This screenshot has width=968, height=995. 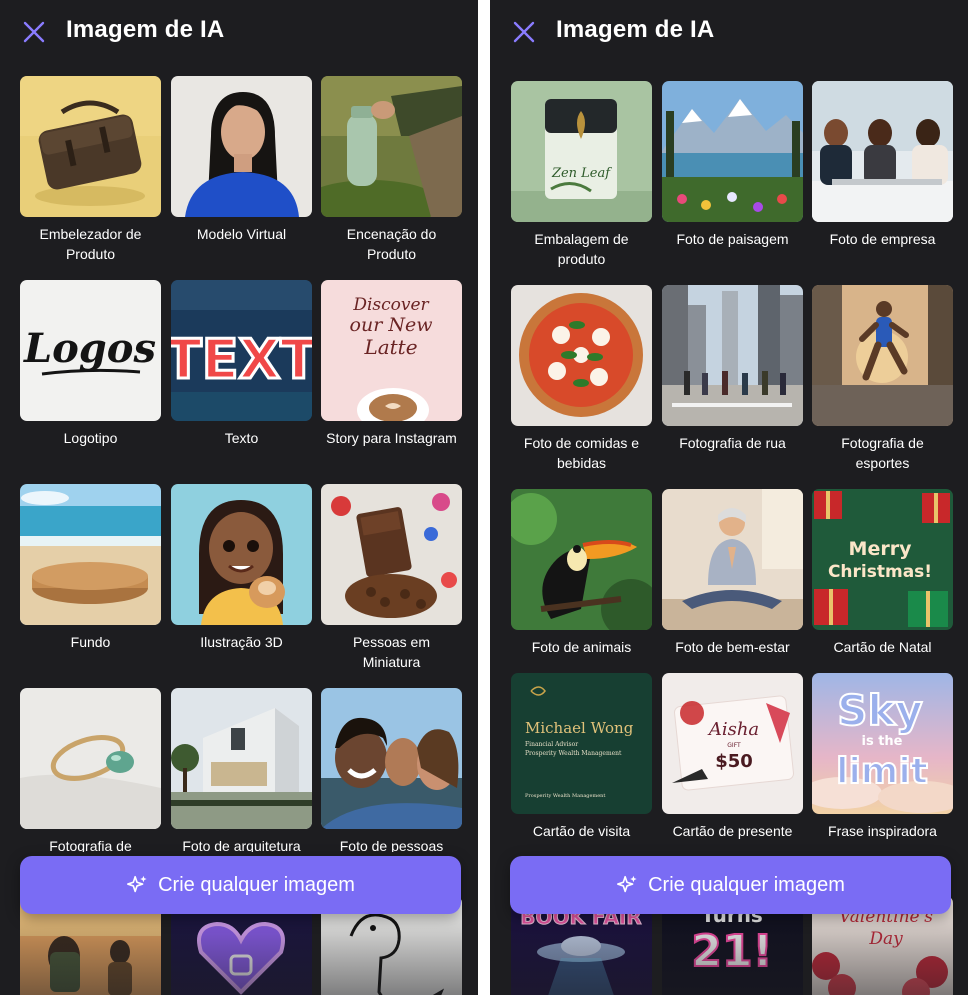 I want to click on tile-label: Embelezador de Produto, so click(x=90, y=244).